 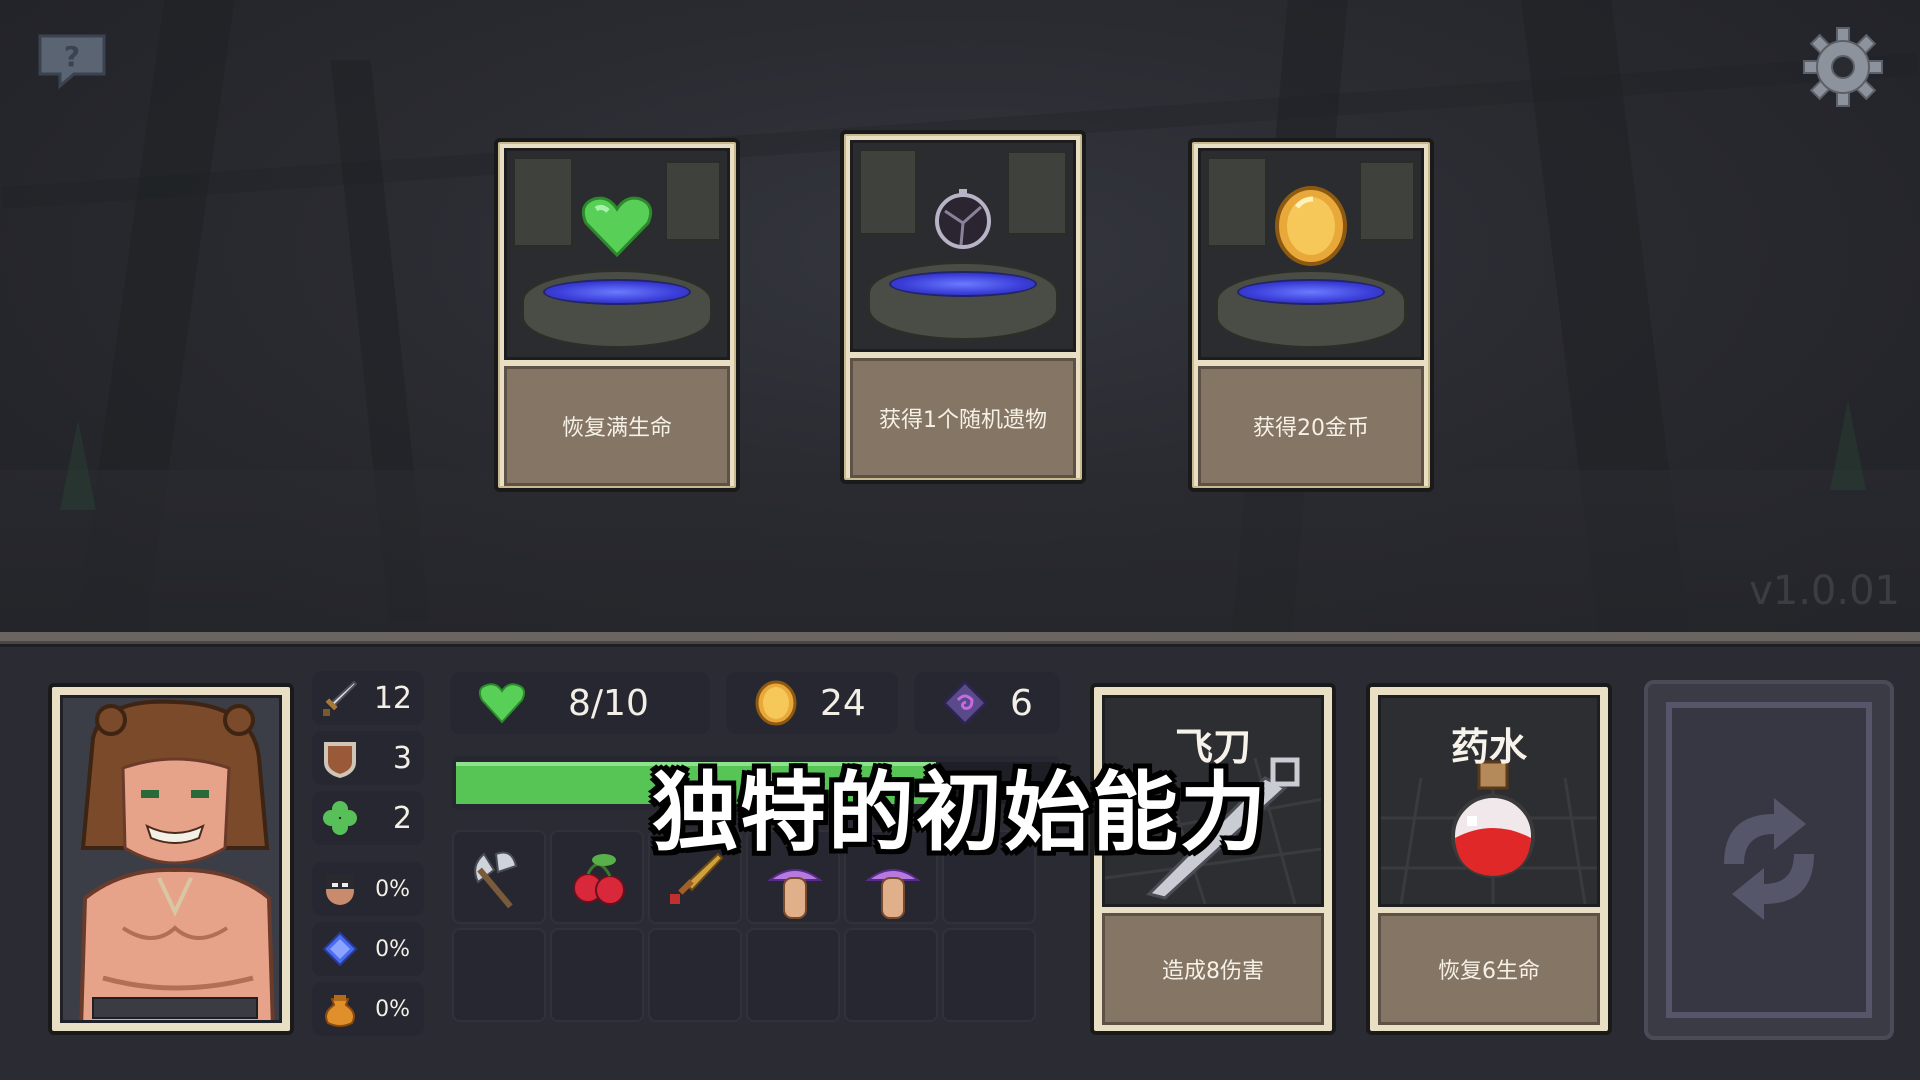 I want to click on help-button: ?, so click(x=72, y=59).